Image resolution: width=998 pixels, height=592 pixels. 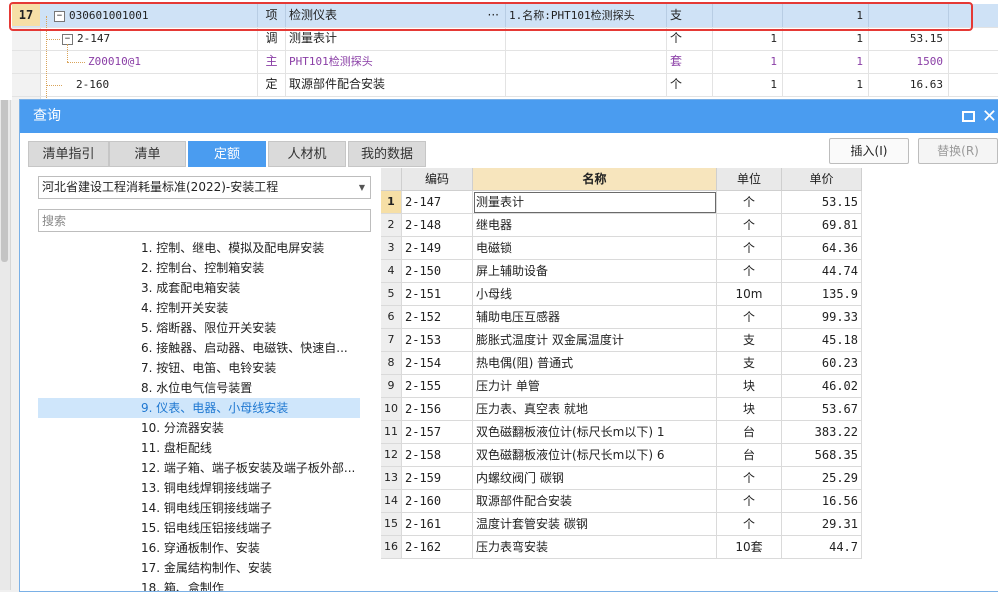 What do you see at coordinates (595, 455) in the screenshot?
I see `quota-name: 双色磁翻板液位计(标尺长m以下) 6` at bounding box center [595, 455].